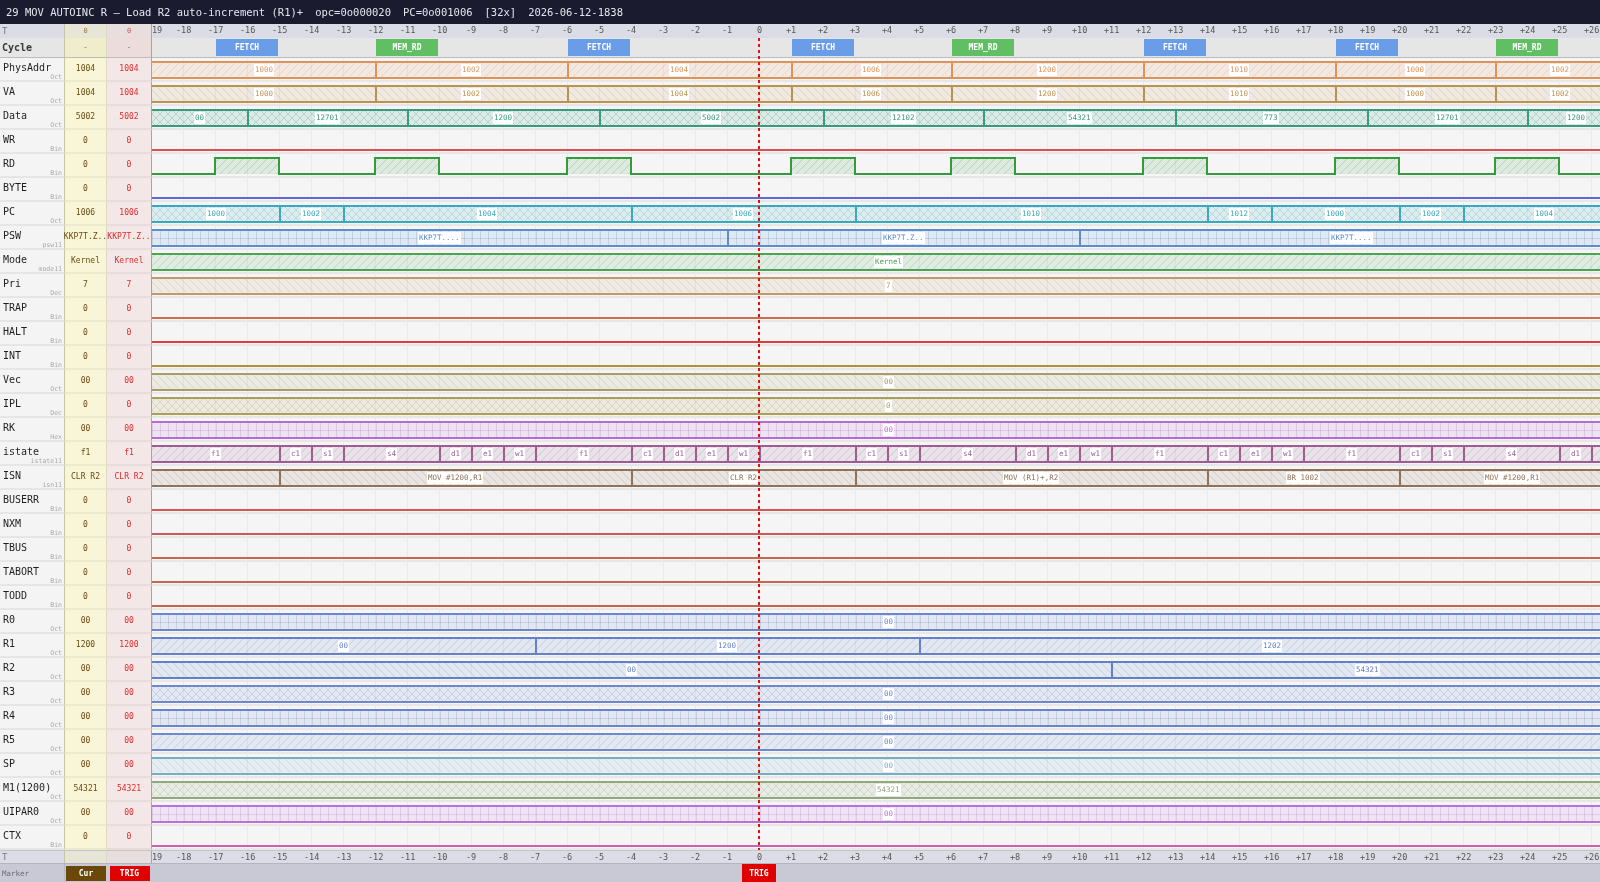 The image size is (1600, 882). I want to click on signal-name: IPL, so click(12, 404).